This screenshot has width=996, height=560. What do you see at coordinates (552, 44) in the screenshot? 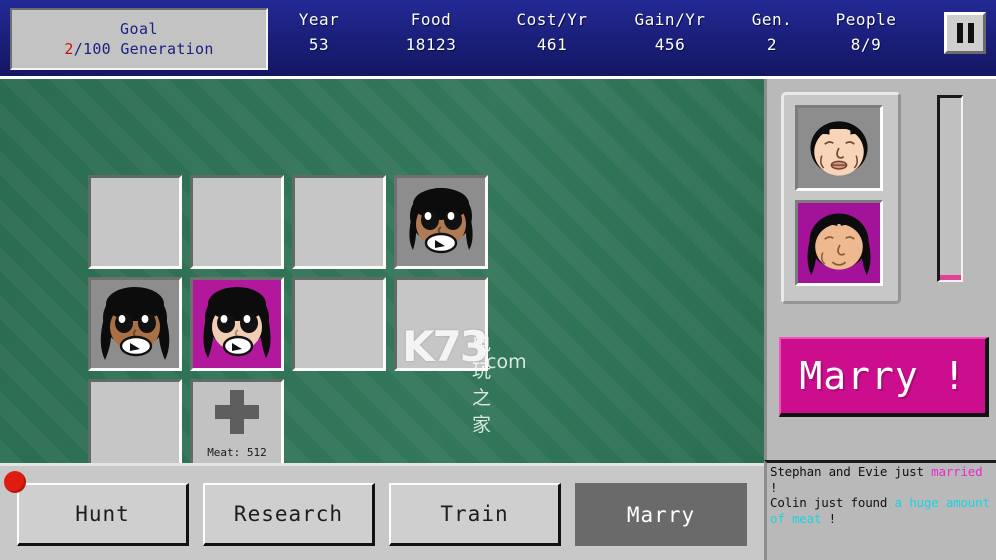
I see `stat-cost-value: 461` at bounding box center [552, 44].